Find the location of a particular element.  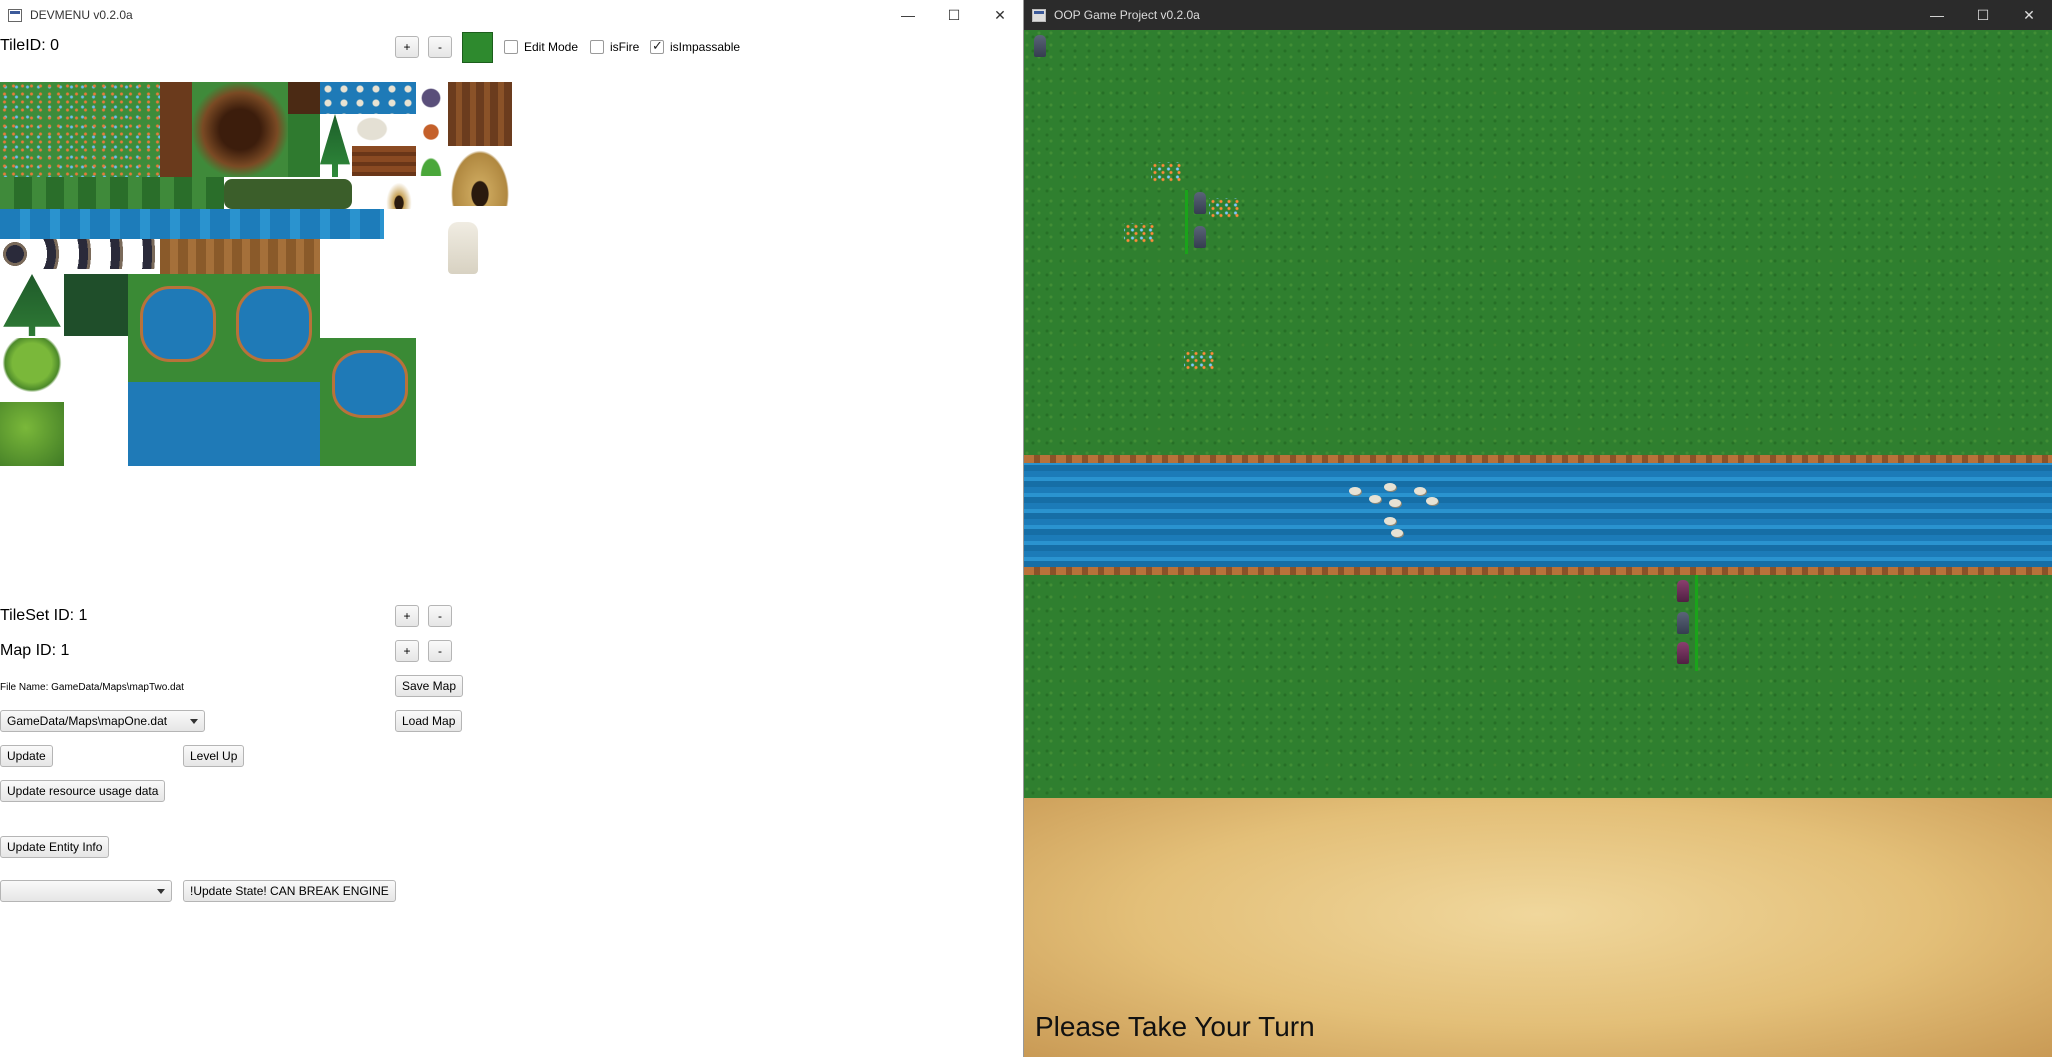

message-panel: Please Take Your Turn is located at coordinates (1538, 927).